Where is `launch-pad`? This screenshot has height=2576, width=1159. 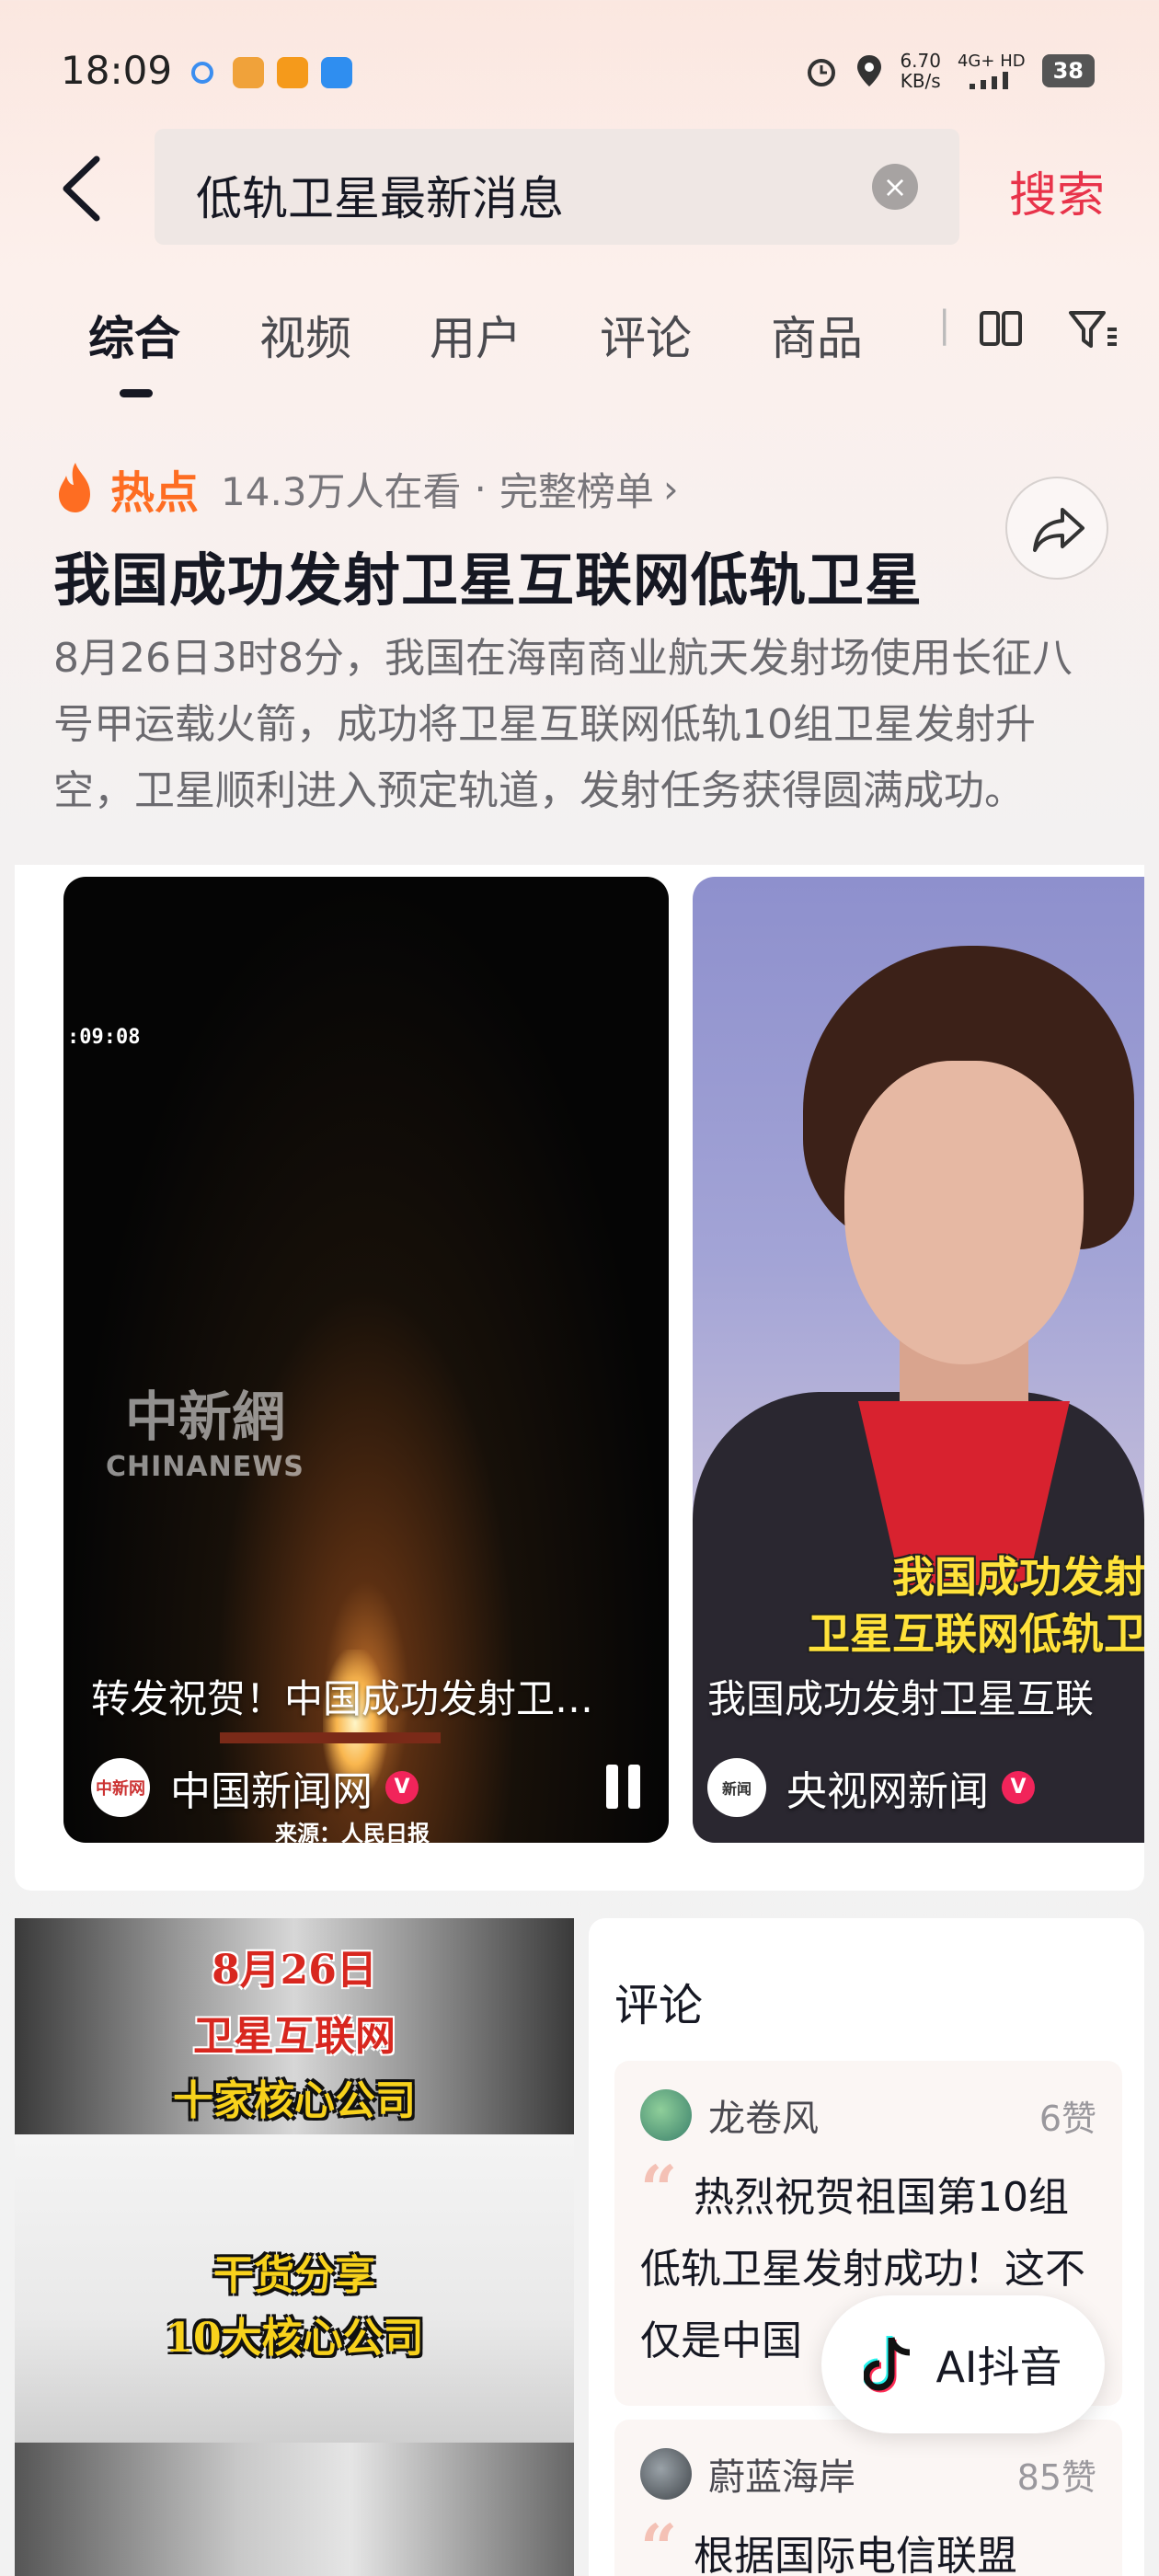
launch-pad is located at coordinates (330, 1737).